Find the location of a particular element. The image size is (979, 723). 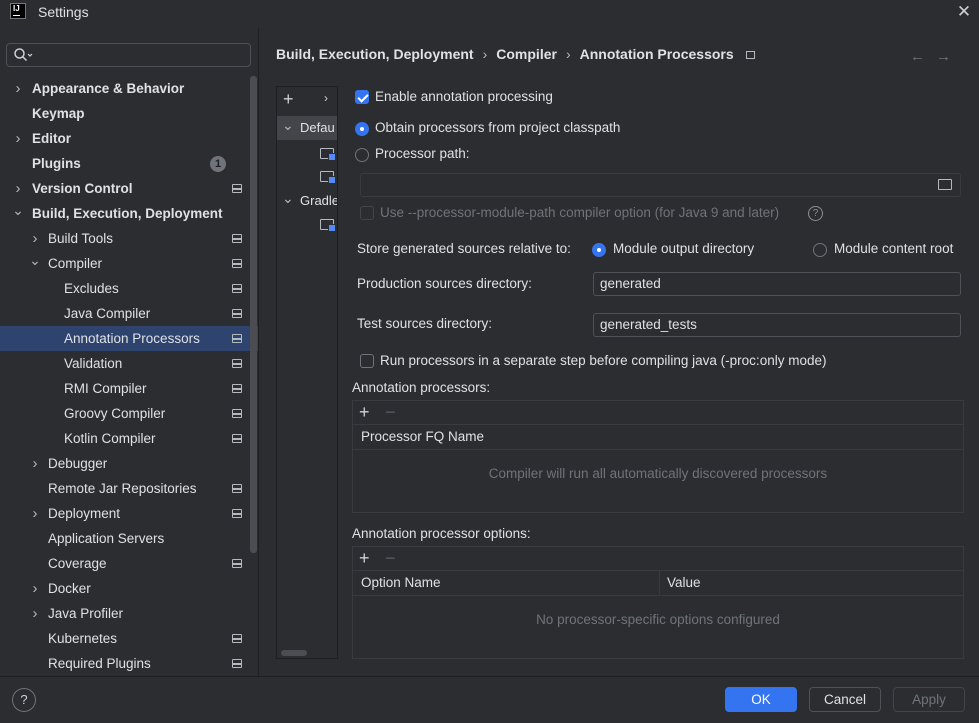

add-processor-icon: + is located at coordinates (364, 412).